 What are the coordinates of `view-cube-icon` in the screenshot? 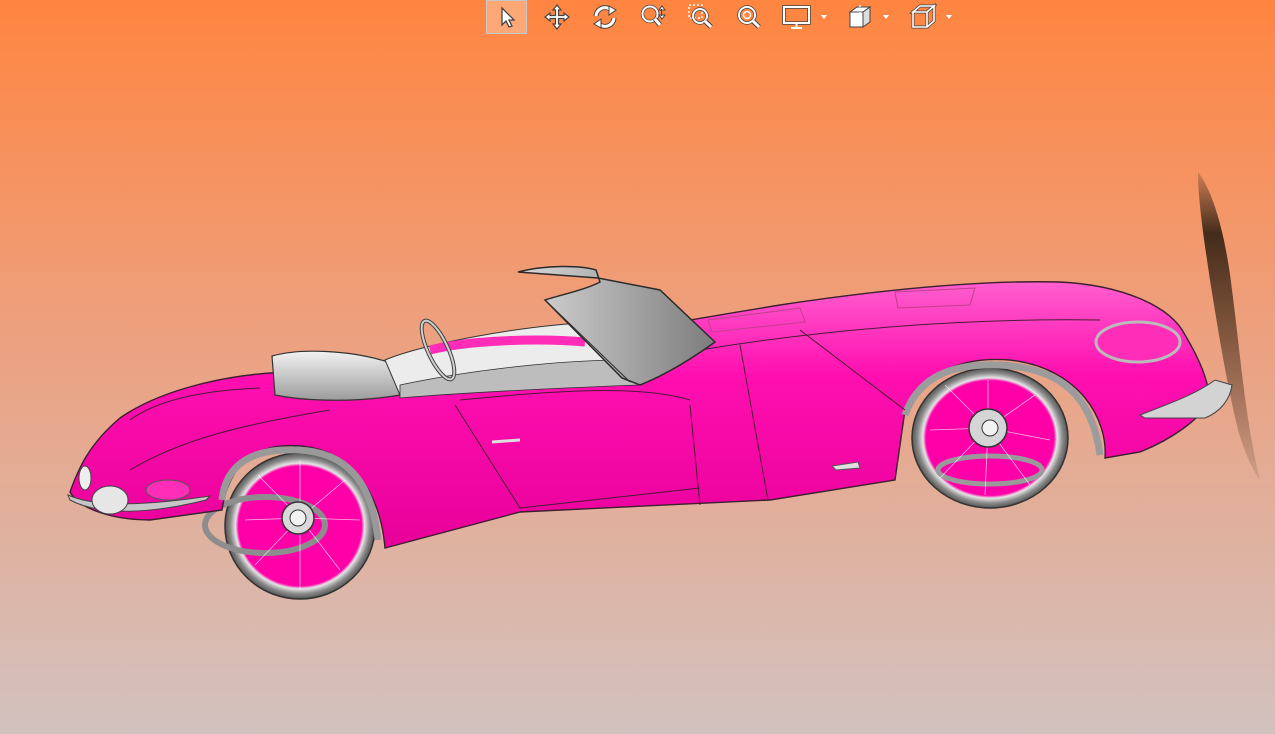 It's located at (923, 16).